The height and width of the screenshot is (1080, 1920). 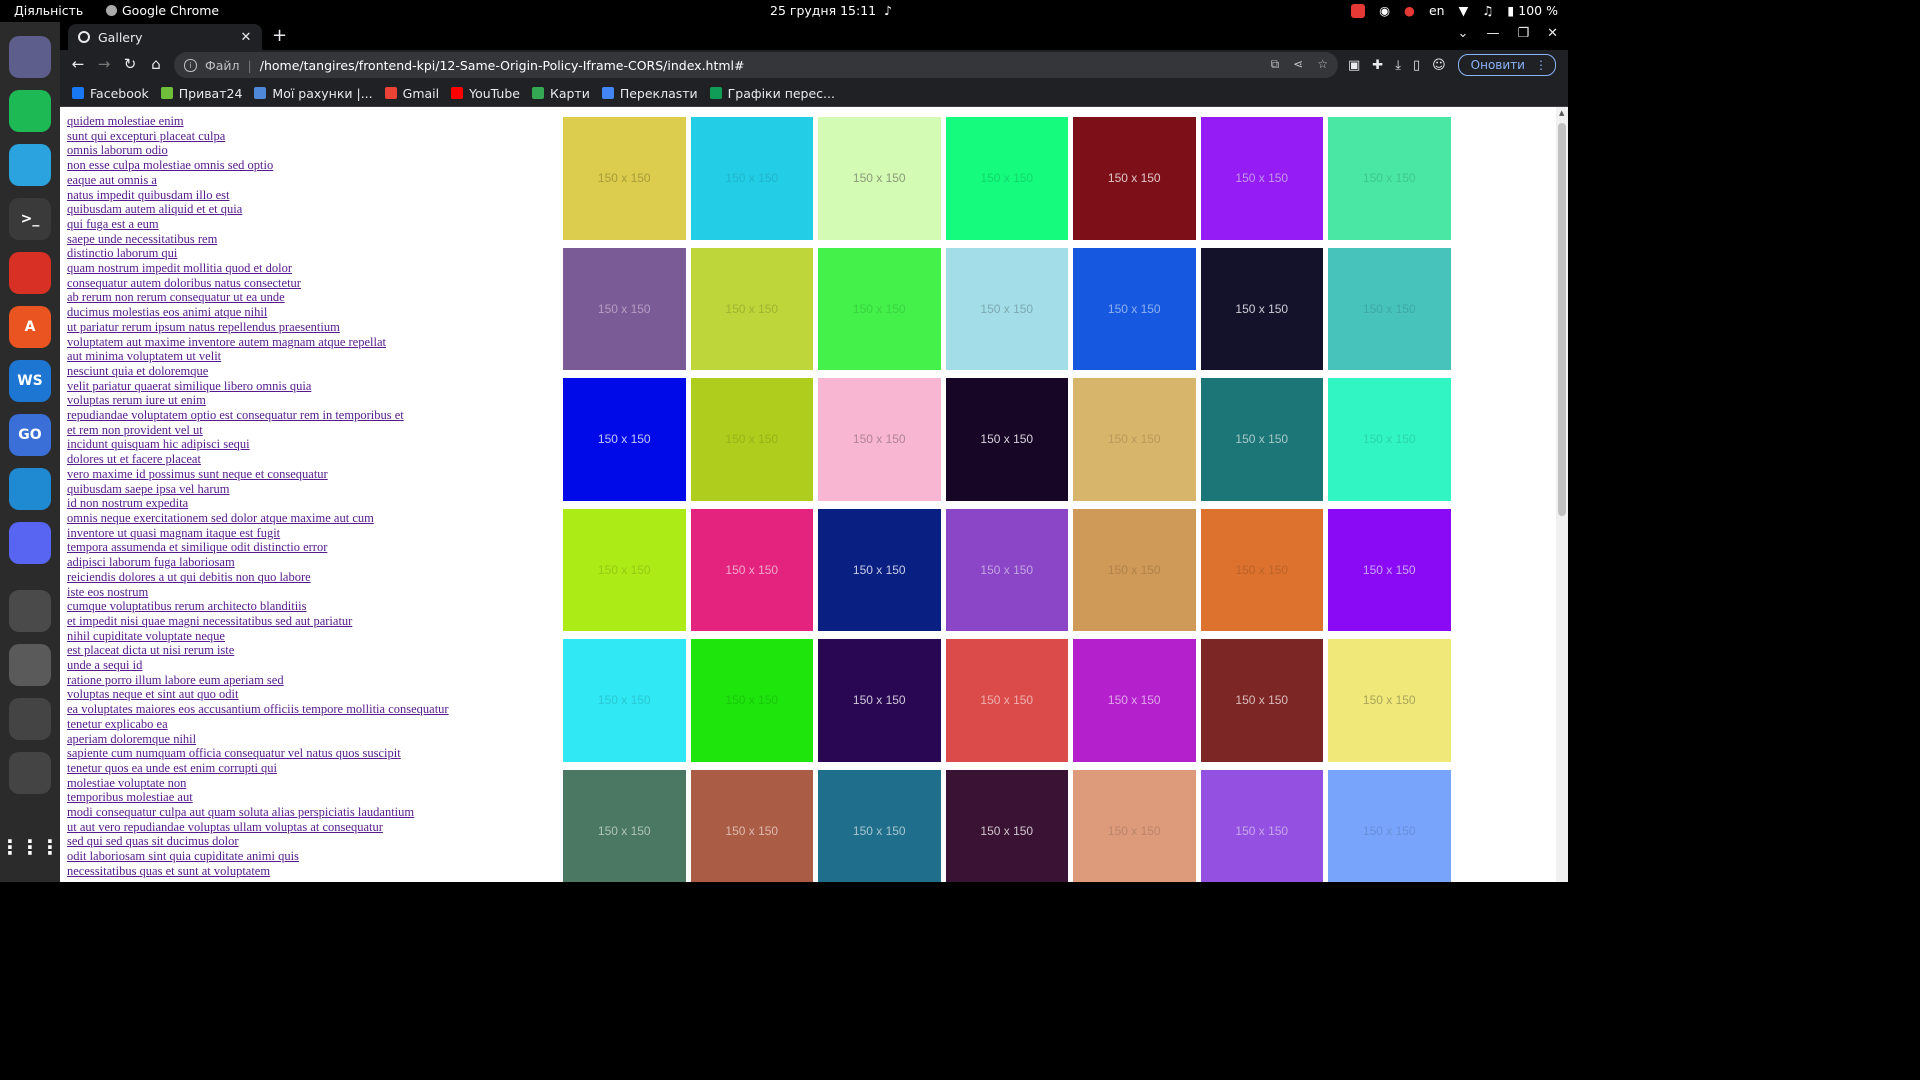 I want to click on album-link: saepe unde necessitatibus rem, so click(x=307, y=239).